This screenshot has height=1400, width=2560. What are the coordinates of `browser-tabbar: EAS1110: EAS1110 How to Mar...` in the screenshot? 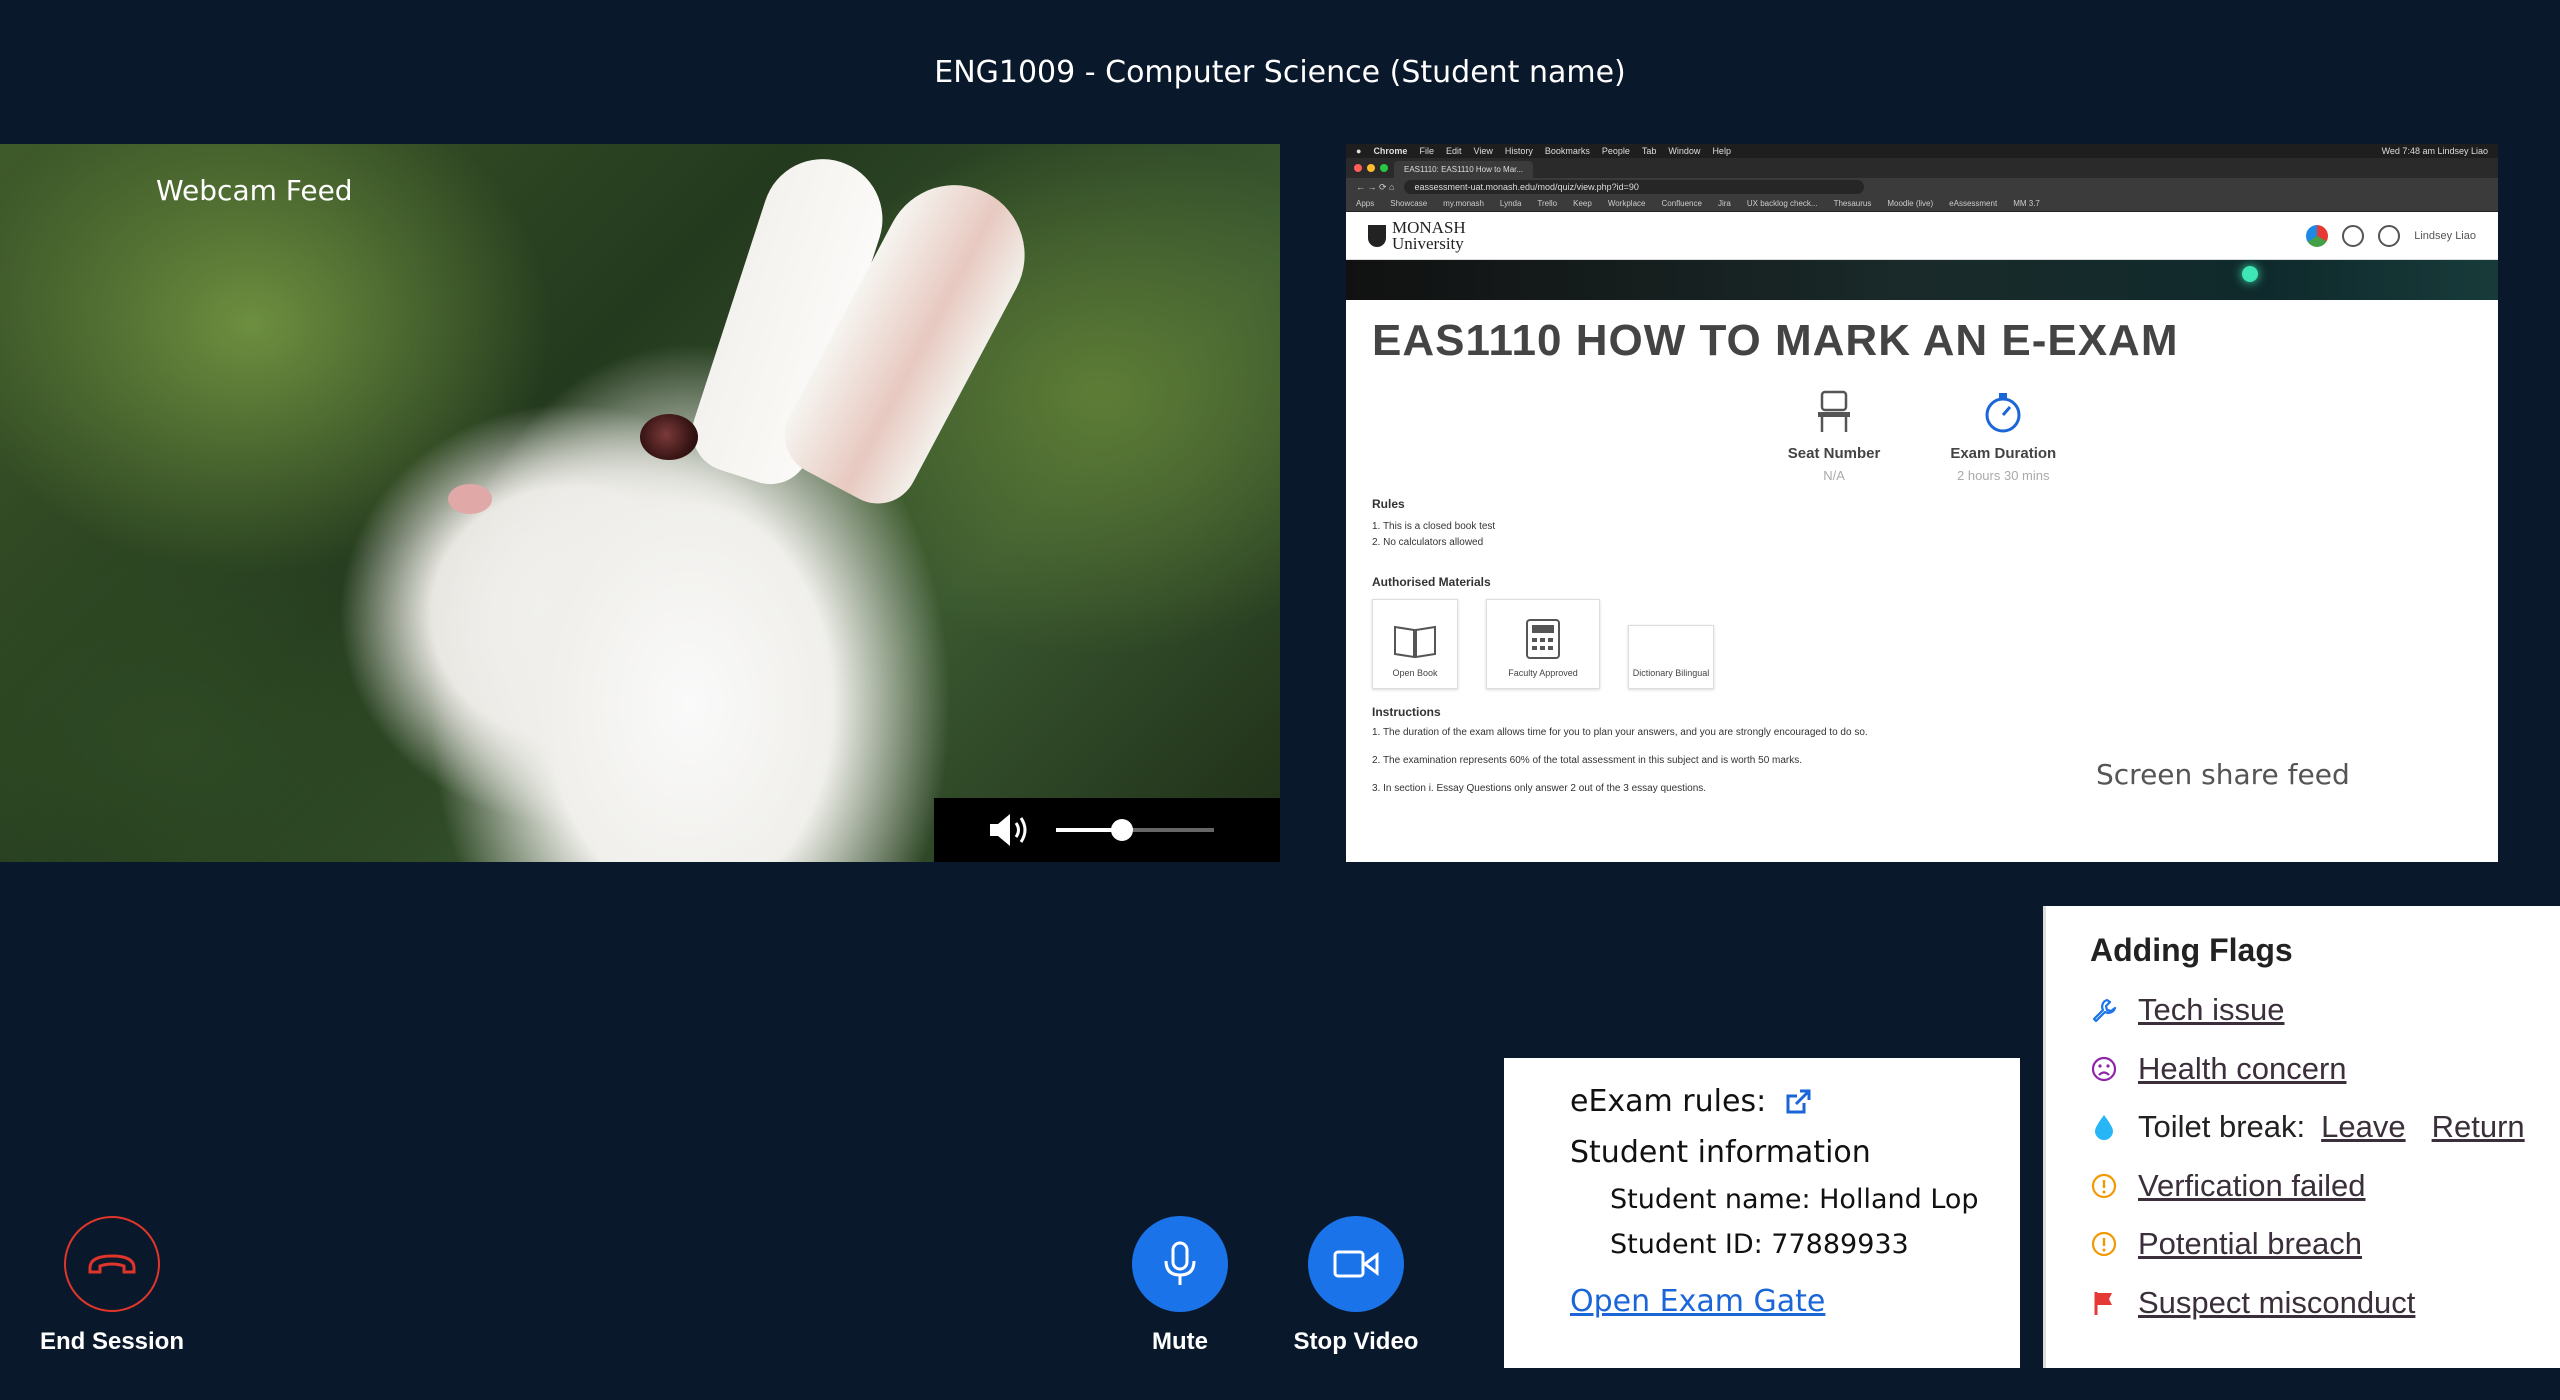 It's located at (1922, 168).